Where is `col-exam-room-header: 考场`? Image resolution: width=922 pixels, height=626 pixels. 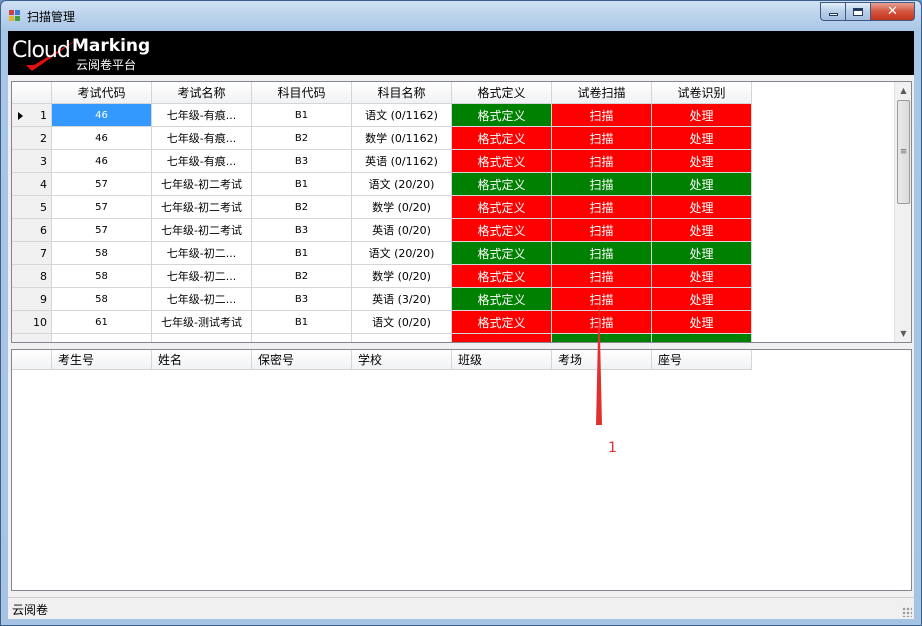
col-exam-room-header: 考场 is located at coordinates (602, 360).